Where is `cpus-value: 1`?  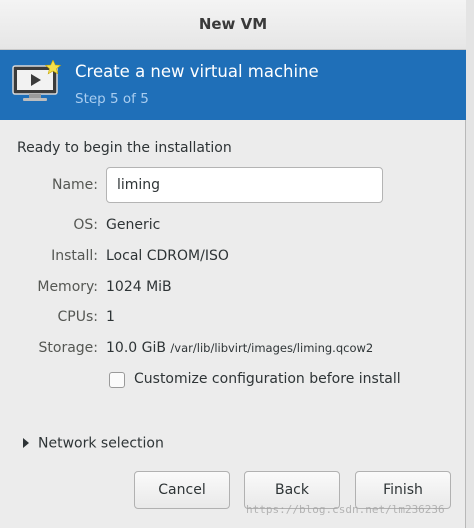 cpus-value: 1 is located at coordinates (110, 317).